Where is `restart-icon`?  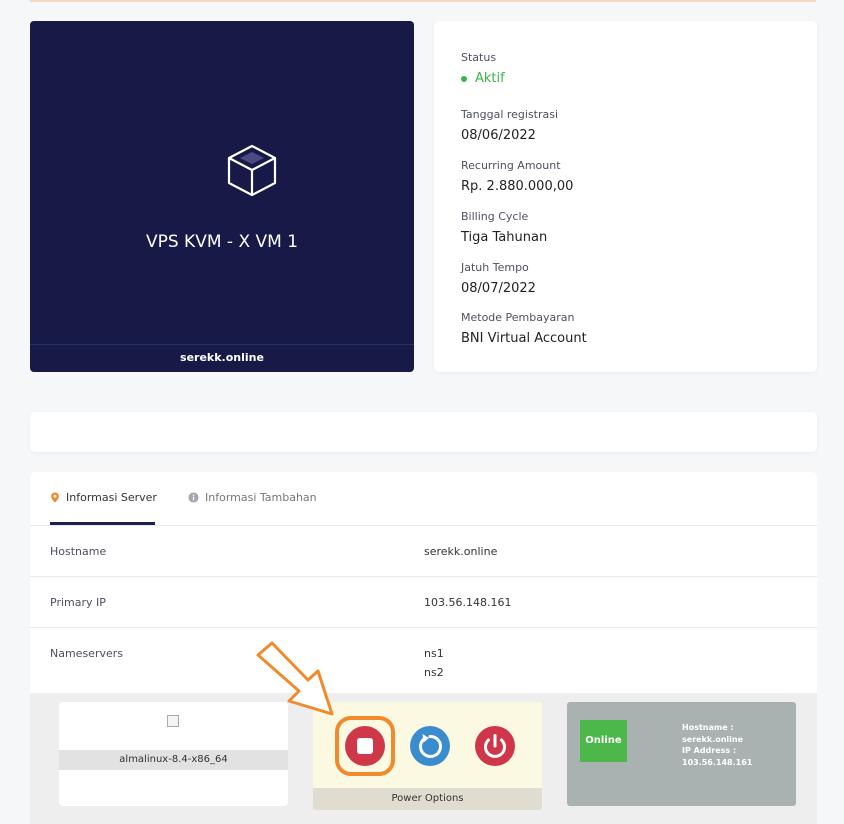 restart-icon is located at coordinates (430, 746).